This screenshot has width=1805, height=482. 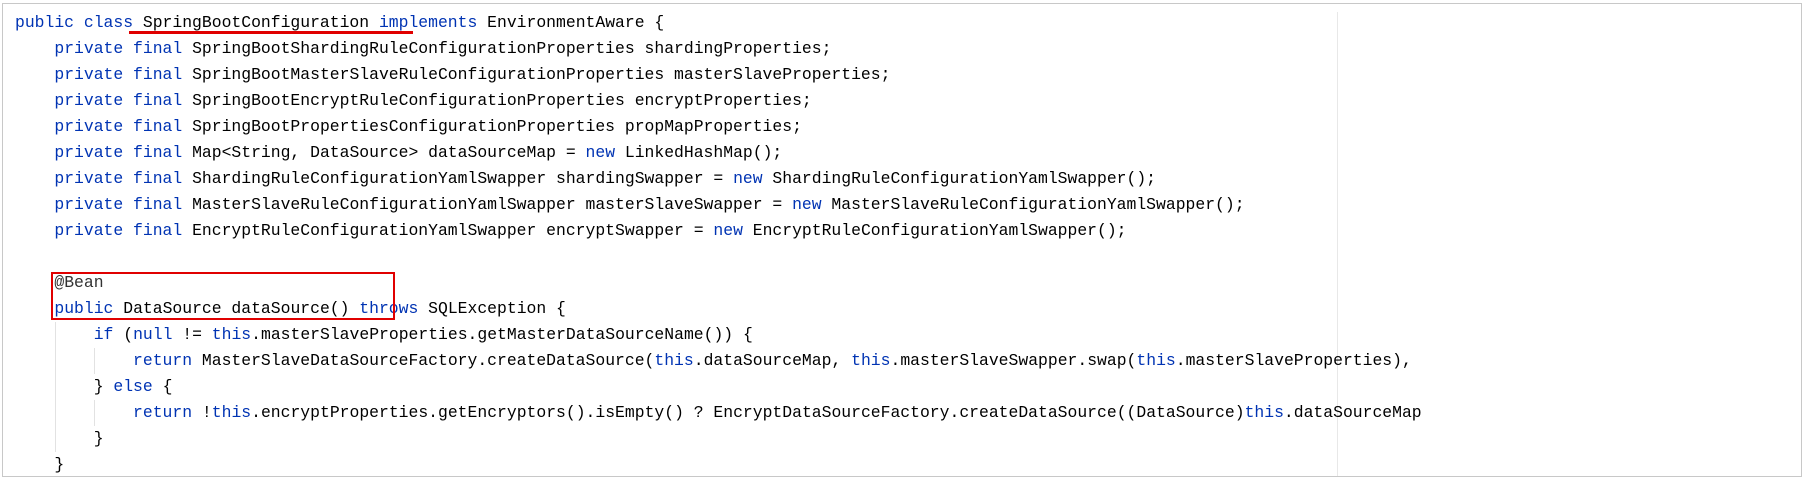 I want to click on red-box-annotation, so click(x=223, y=296).